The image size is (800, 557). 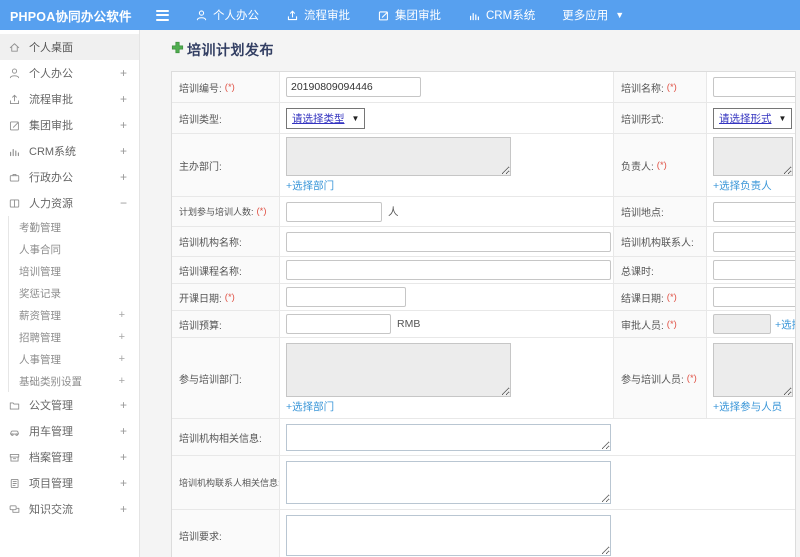 I want to click on budget-input, so click(x=338, y=324).